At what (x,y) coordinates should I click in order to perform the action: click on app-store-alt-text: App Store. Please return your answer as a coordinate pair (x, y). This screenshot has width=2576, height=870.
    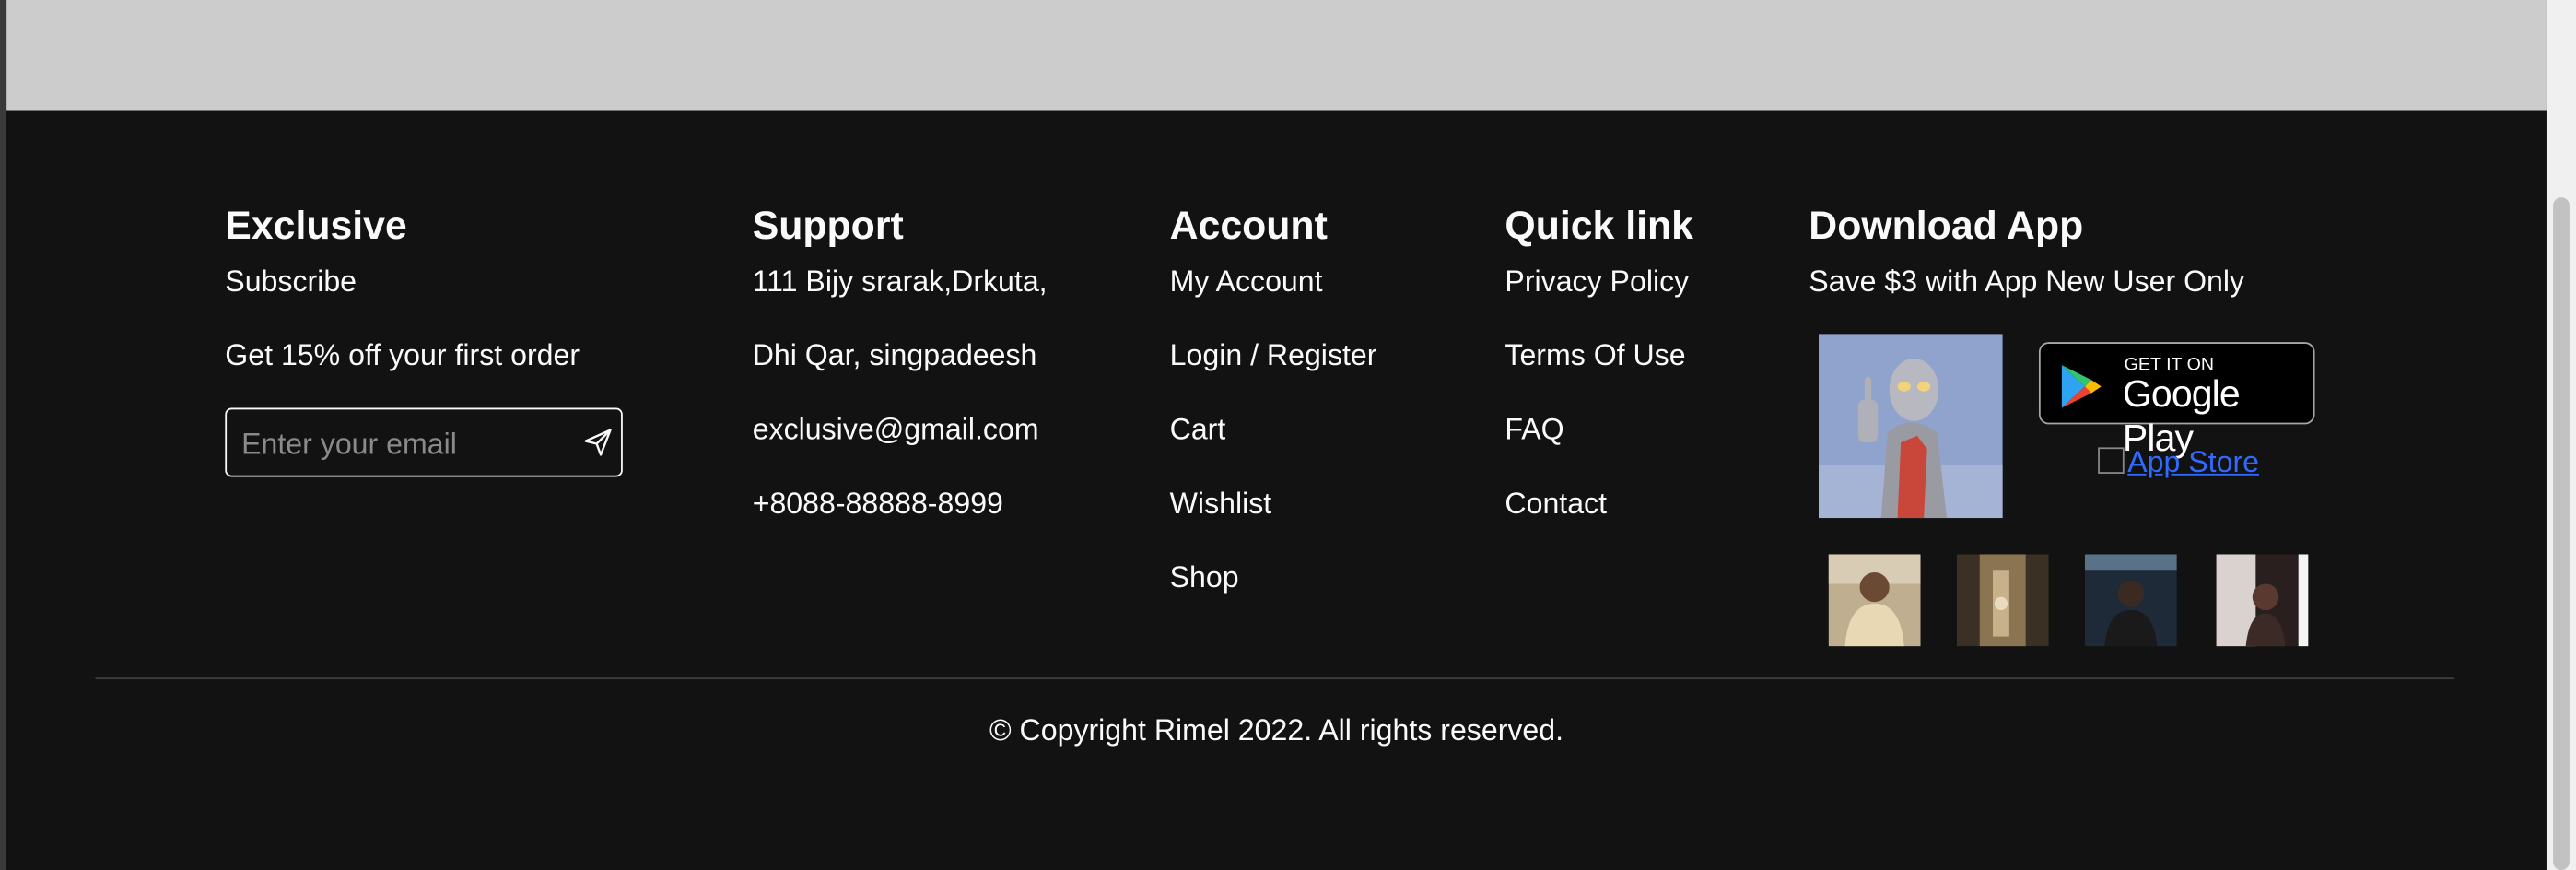
    Looking at the image, I should click on (2193, 462).